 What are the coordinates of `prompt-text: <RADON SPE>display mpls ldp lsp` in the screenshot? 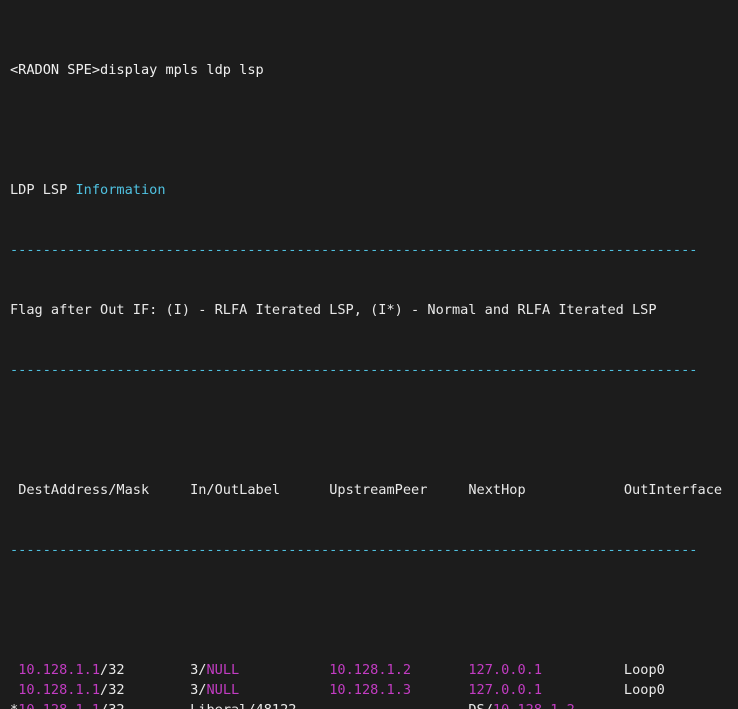 It's located at (137, 70).